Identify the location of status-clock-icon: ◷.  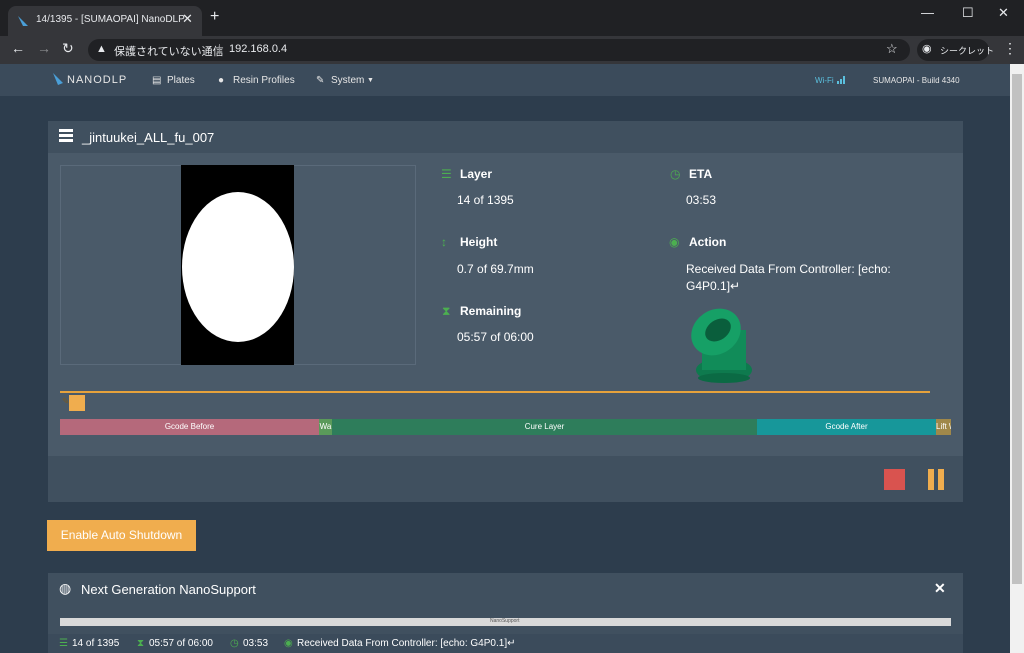
(234, 643).